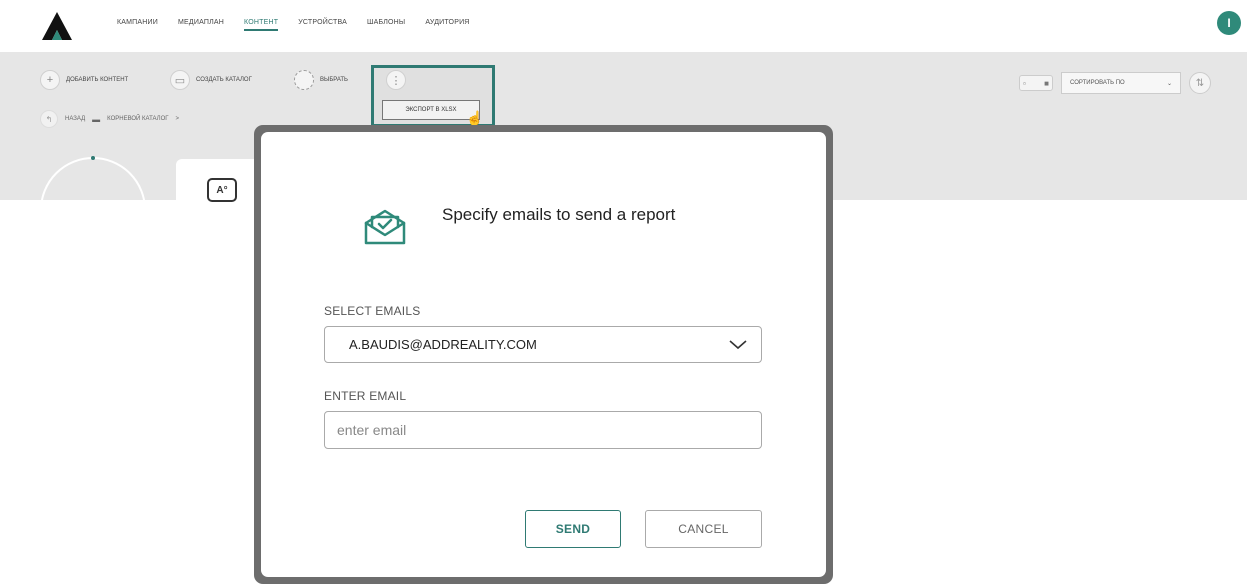 The width and height of the screenshot is (1247, 586). I want to click on create-catalog-button: ▭ СОЗДАТЬ КАТАЛОГ, so click(211, 80).